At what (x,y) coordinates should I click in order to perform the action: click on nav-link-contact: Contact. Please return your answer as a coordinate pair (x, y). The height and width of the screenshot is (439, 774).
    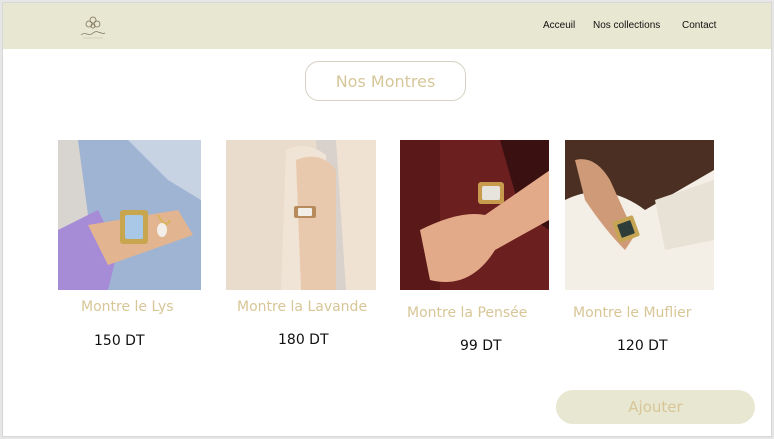
    Looking at the image, I should click on (699, 25).